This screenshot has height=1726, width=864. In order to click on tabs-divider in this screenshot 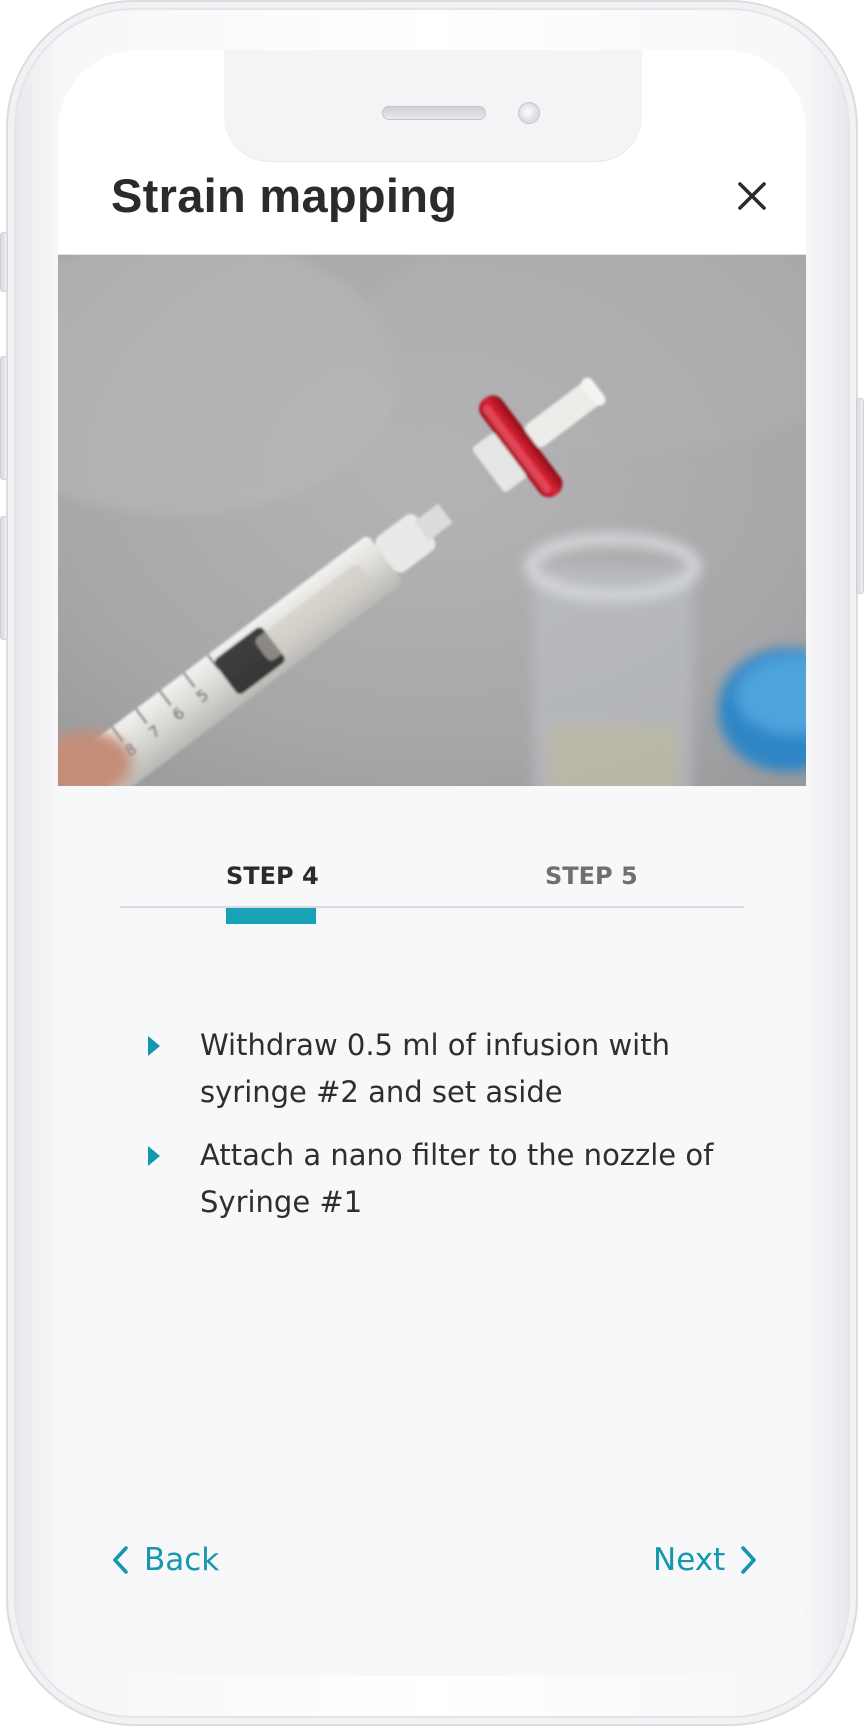, I will do `click(432, 907)`.